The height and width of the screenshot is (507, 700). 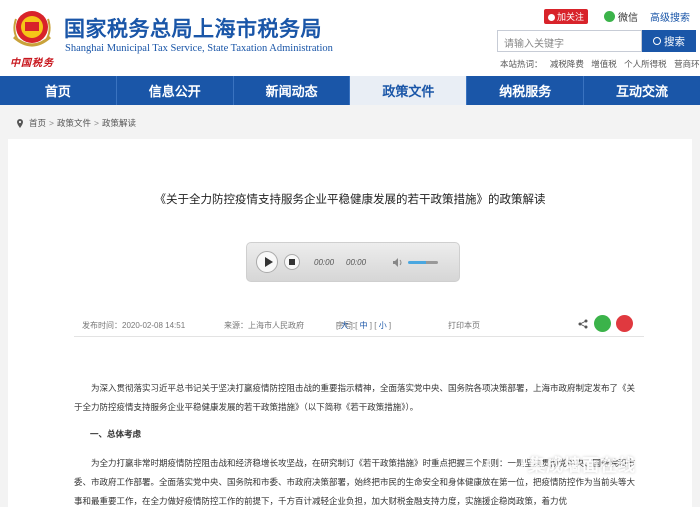 What do you see at coordinates (521, 64) in the screenshot?
I see `hot-words-label: 本站热词：` at bounding box center [521, 64].